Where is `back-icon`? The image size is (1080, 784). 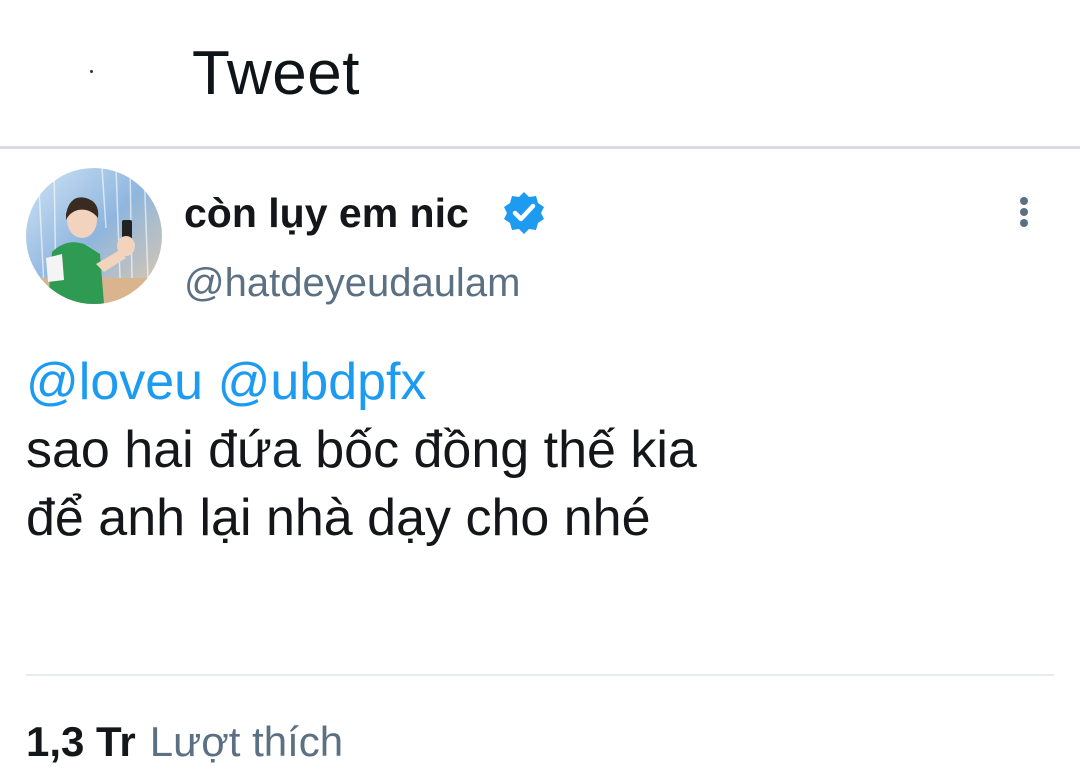 back-icon is located at coordinates (91, 71).